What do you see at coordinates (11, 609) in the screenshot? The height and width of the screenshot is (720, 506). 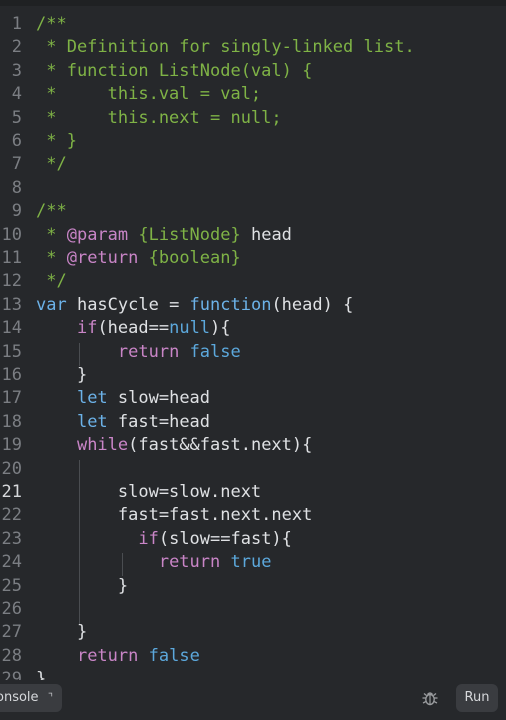 I see `line-number: 26` at bounding box center [11, 609].